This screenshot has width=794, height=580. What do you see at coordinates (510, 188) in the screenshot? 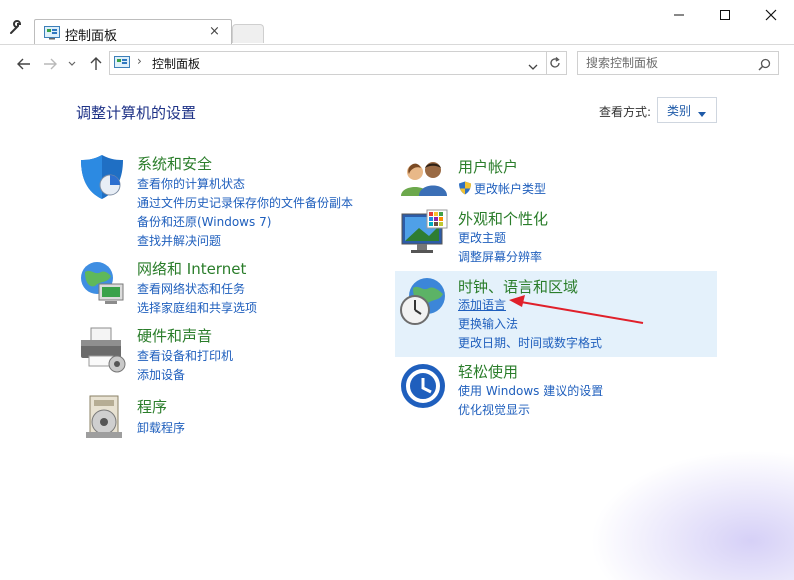
I see `link-change-account-type: 更改帐户类型` at bounding box center [510, 188].